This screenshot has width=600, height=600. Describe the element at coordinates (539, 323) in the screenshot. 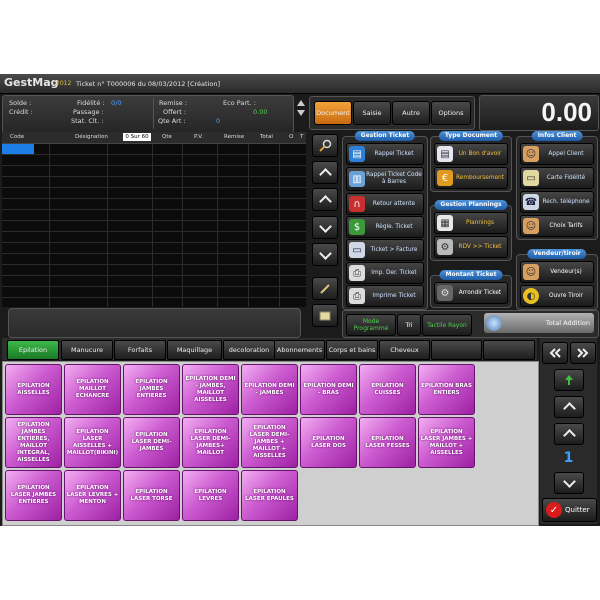

I see `total-addition-button: Total Addition` at that location.